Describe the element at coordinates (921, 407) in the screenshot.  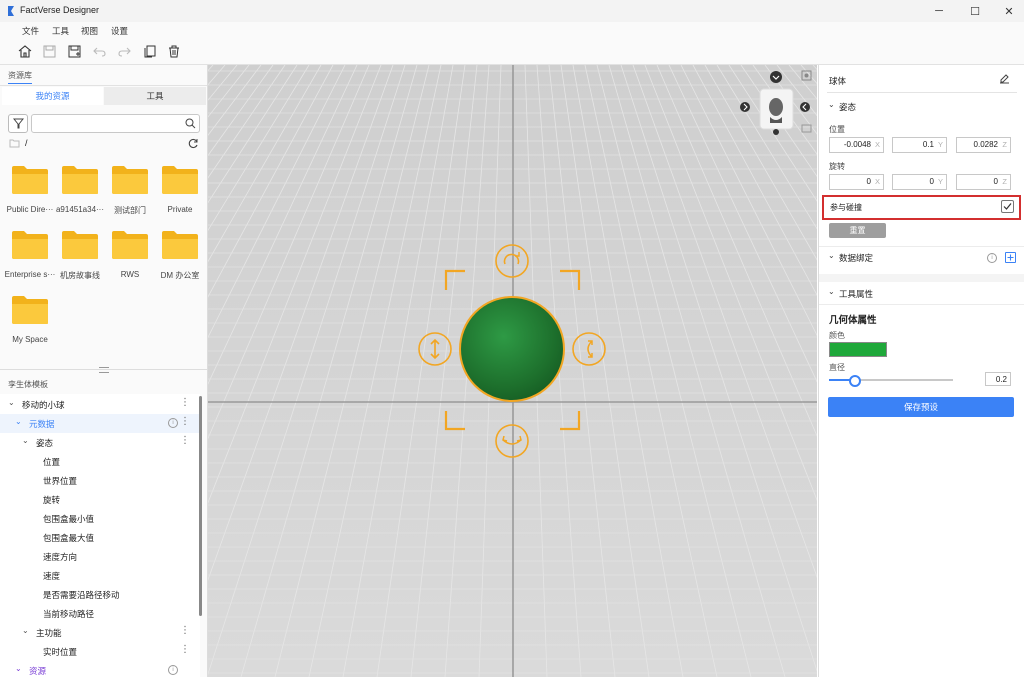
I see `save-preset-button: 保存预设` at that location.